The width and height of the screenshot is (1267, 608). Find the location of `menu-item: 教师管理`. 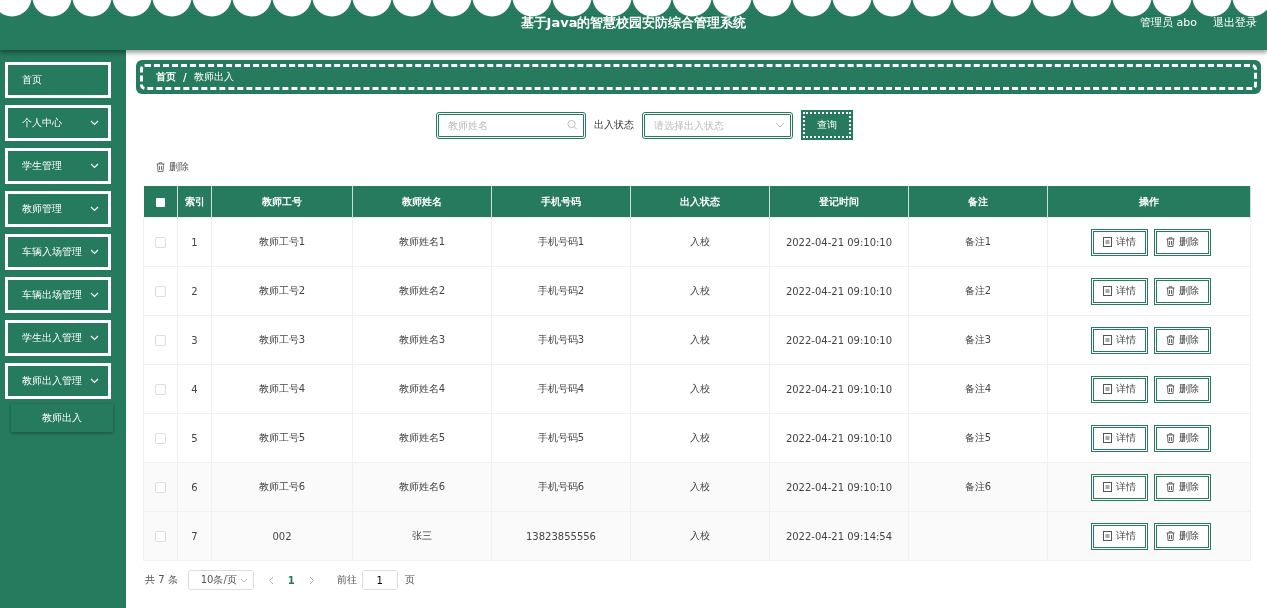

menu-item: 教师管理 is located at coordinates (58, 209).